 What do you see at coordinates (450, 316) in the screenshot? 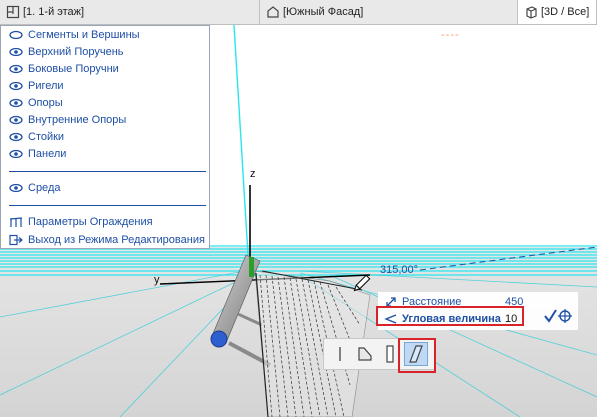
I see `angle-field-highlight` at bounding box center [450, 316].